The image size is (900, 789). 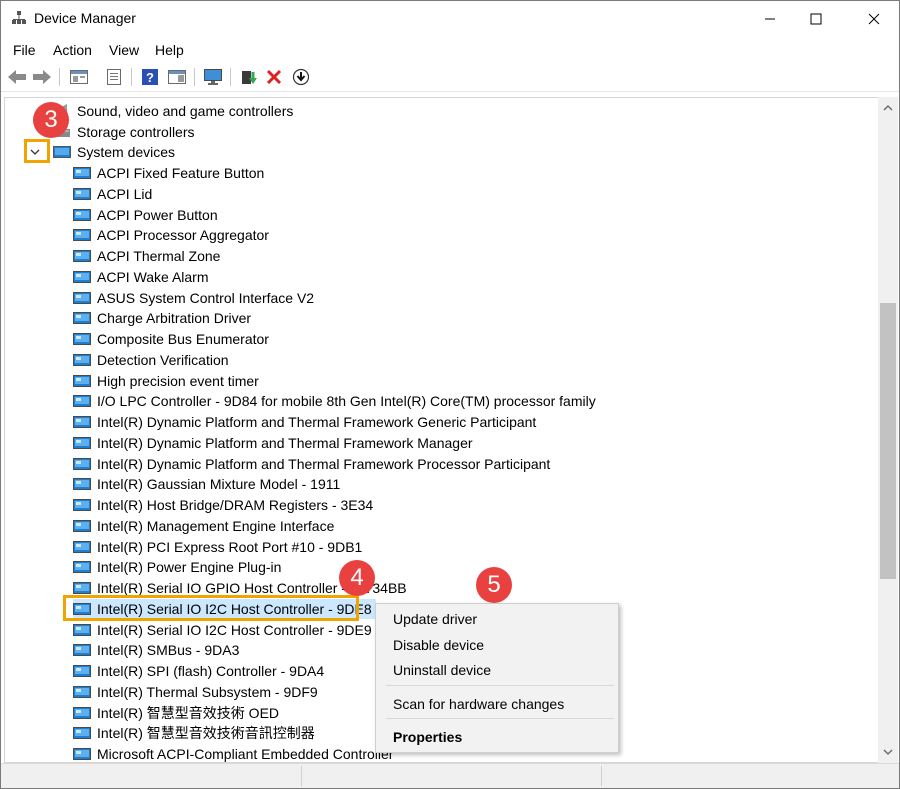 I want to click on properties-sheet-icon, so click(x=114, y=77).